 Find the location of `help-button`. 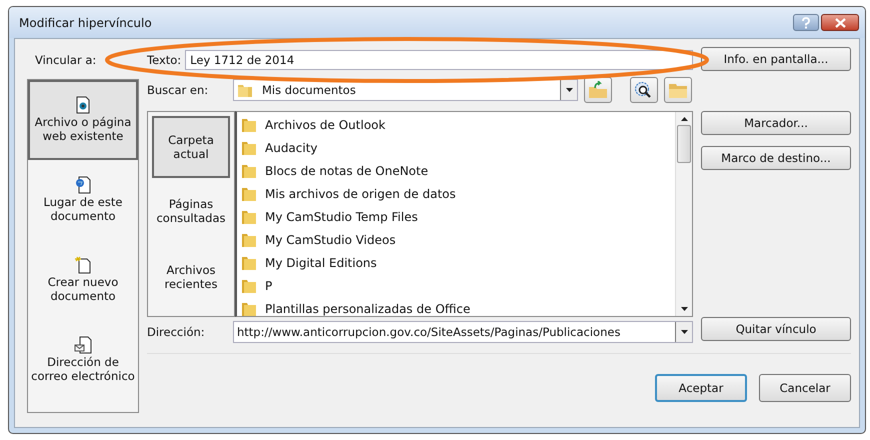

help-button is located at coordinates (806, 22).